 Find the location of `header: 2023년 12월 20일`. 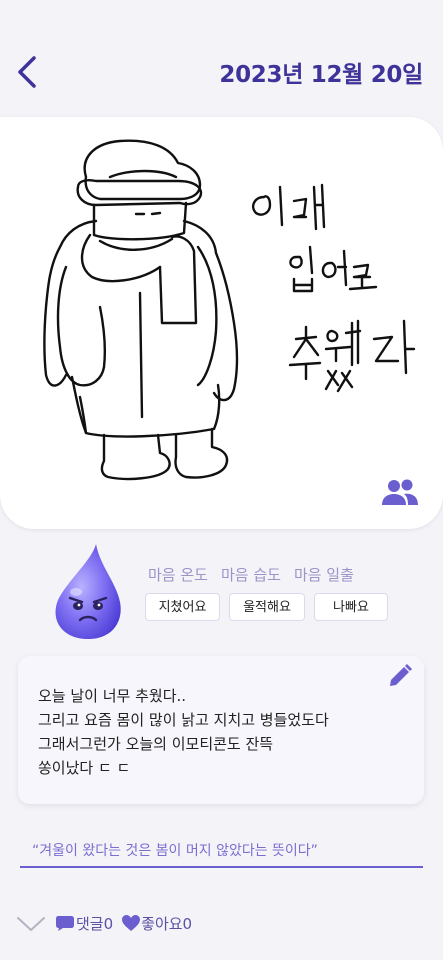

header: 2023년 12월 20일 is located at coordinates (221, 55).